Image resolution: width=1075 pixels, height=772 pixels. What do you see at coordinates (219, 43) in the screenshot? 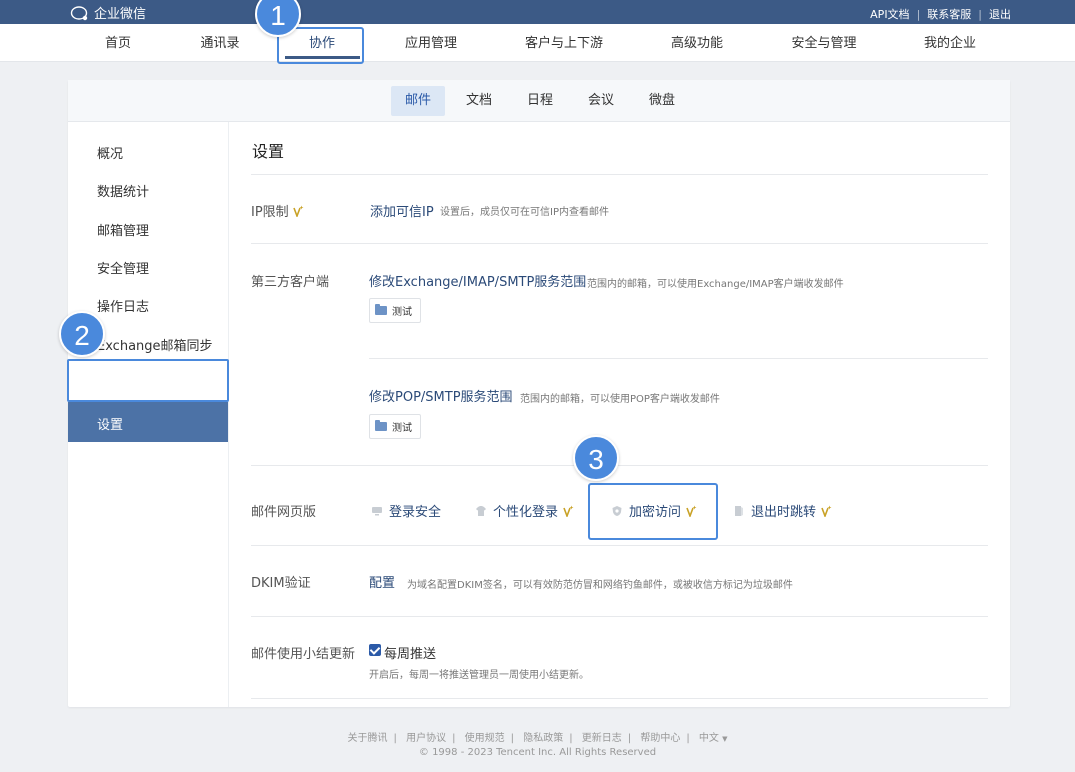
I see `nav-contacts: 通讯录` at bounding box center [219, 43].